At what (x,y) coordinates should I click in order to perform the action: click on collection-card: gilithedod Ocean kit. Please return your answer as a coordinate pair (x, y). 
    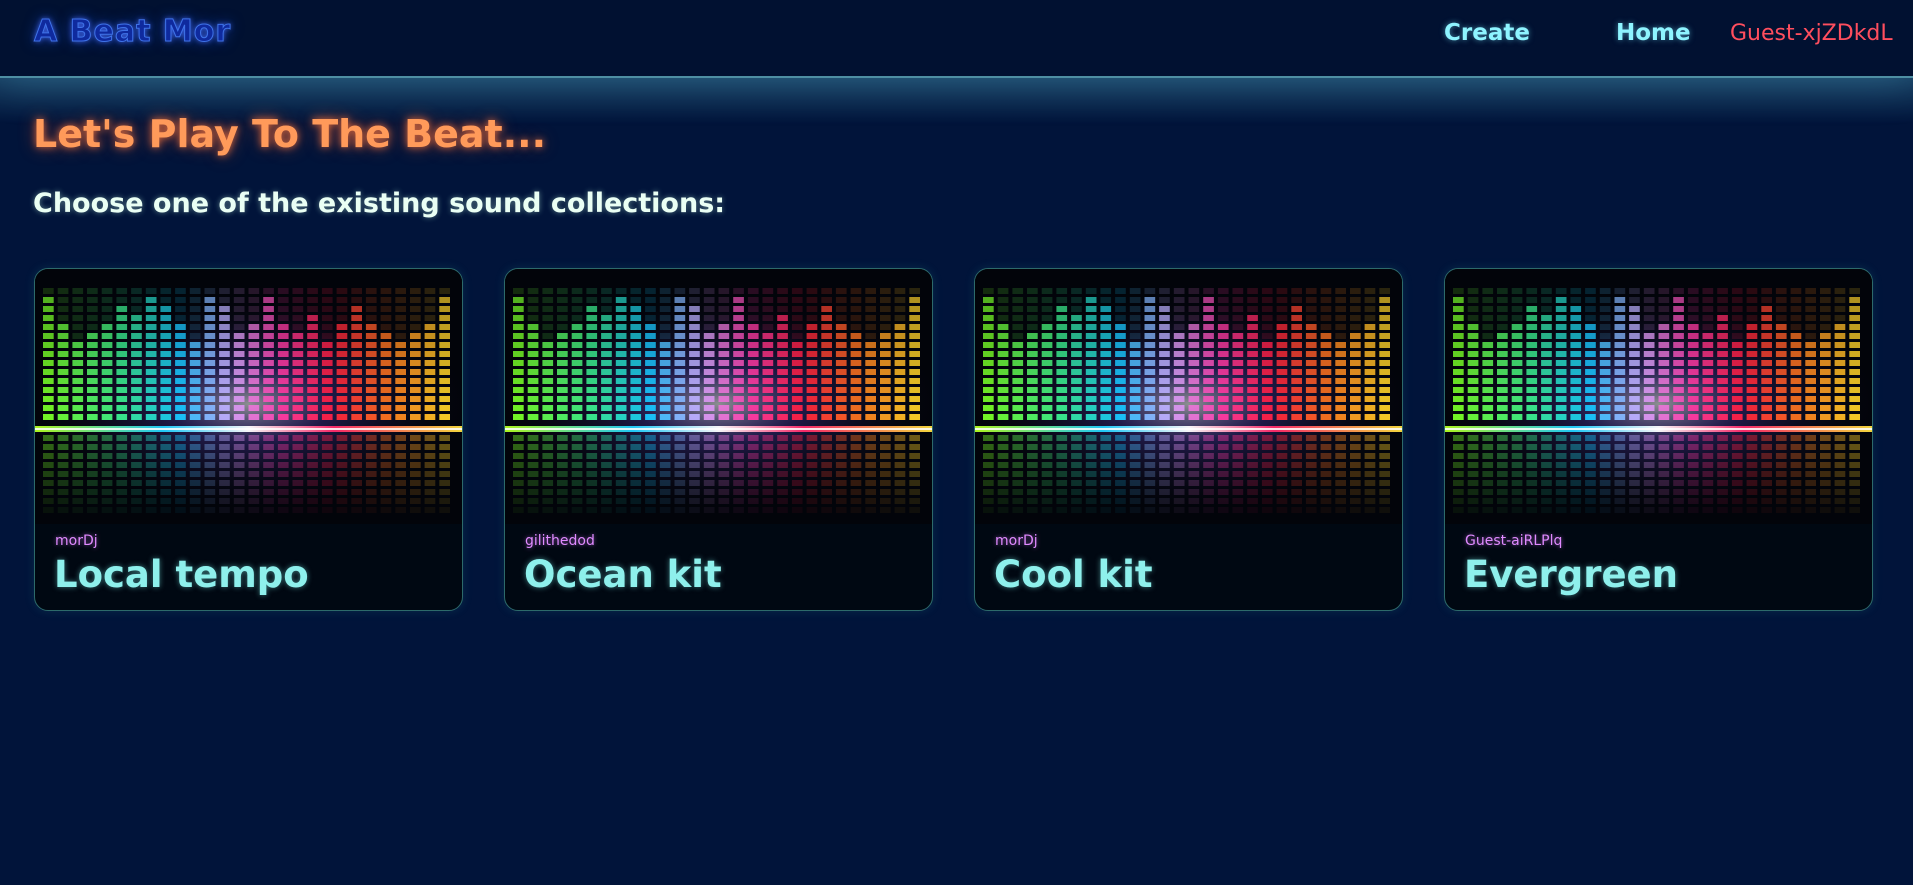
    Looking at the image, I should click on (718, 439).